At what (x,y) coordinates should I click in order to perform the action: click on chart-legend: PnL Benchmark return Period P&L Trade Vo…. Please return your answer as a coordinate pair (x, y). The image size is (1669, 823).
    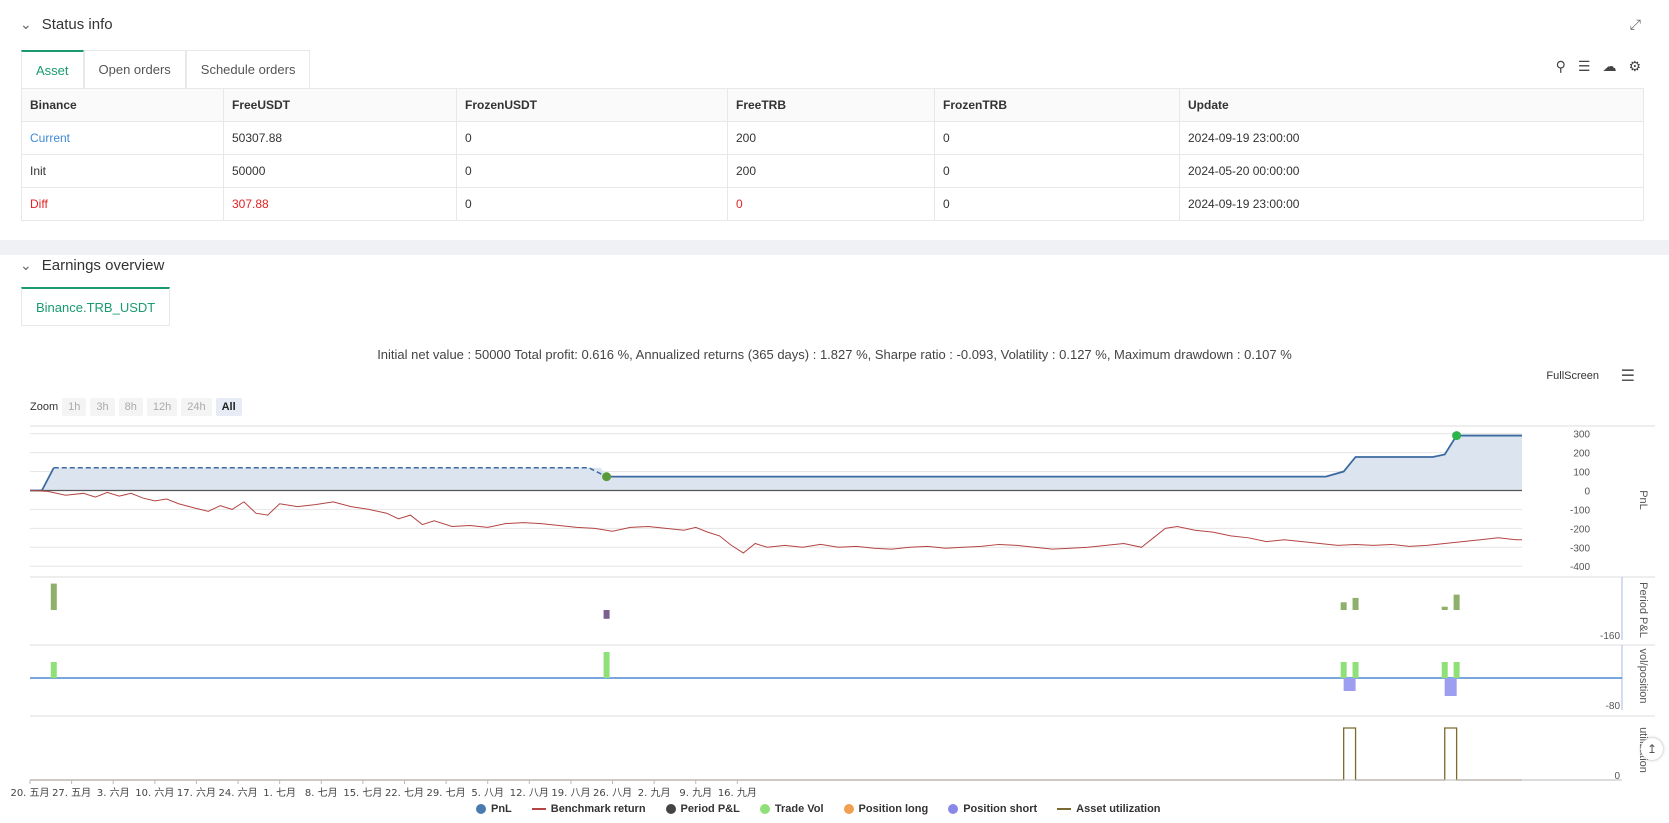
    Looking at the image, I should click on (818, 809).